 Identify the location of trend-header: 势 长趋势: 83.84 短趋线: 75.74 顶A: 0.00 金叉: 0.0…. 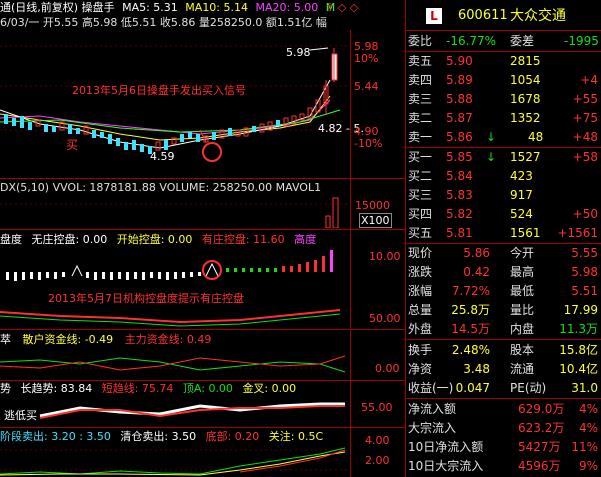
(148, 388).